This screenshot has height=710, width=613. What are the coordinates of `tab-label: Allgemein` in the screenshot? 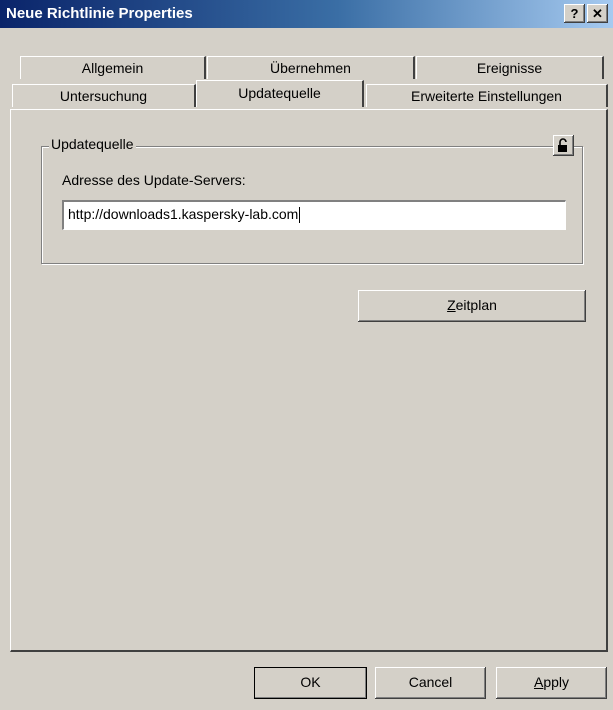 It's located at (112, 68).